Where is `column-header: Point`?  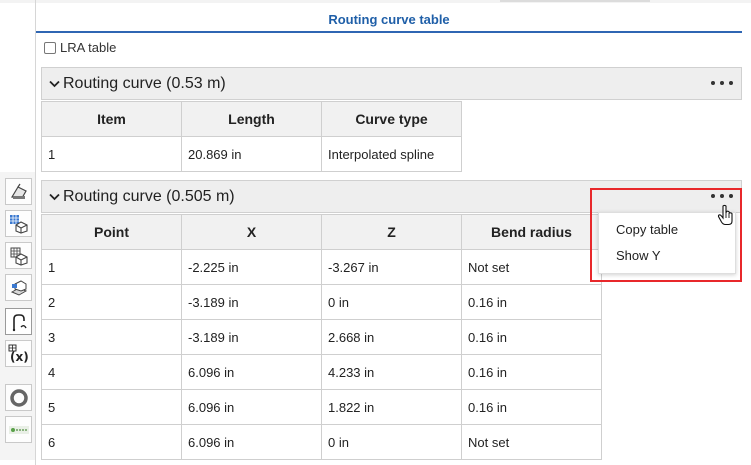 column-header: Point is located at coordinates (111, 232).